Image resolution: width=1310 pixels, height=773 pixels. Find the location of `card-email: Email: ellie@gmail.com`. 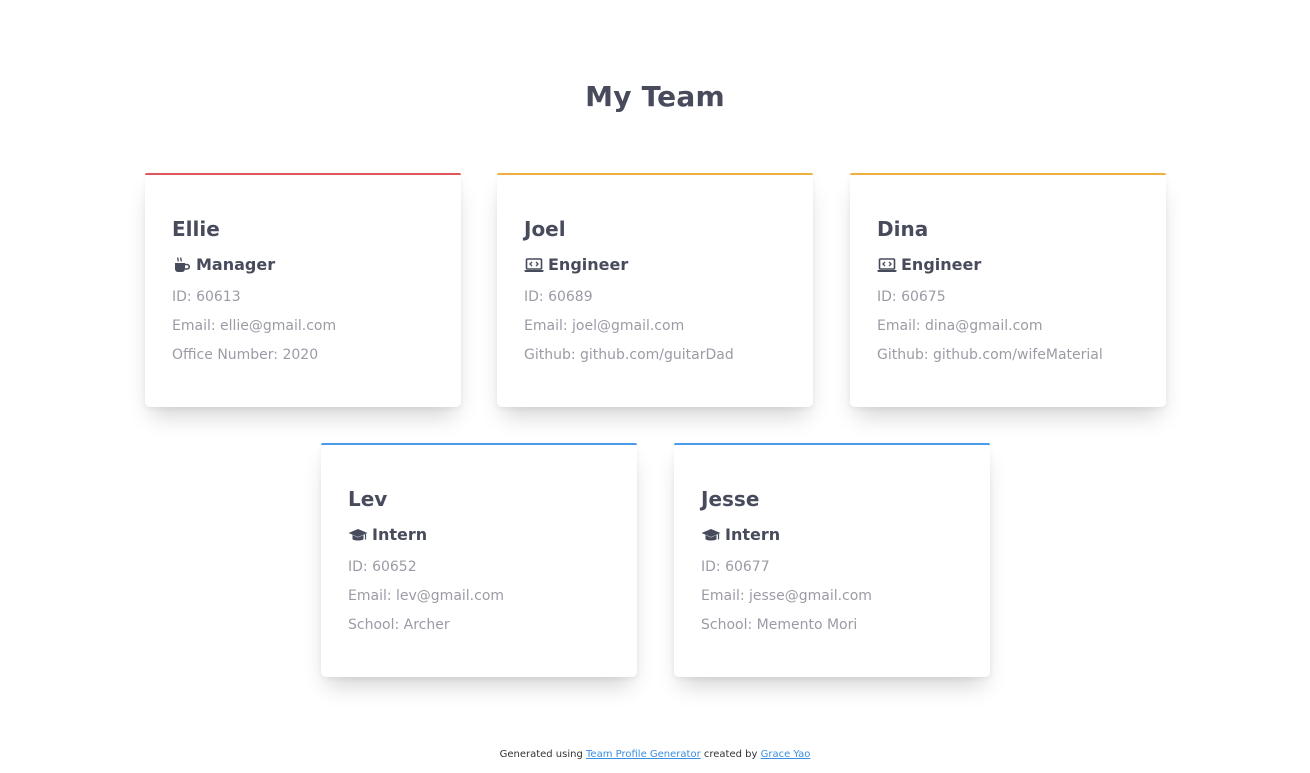

card-email: Email: ellie@gmail.com is located at coordinates (254, 326).